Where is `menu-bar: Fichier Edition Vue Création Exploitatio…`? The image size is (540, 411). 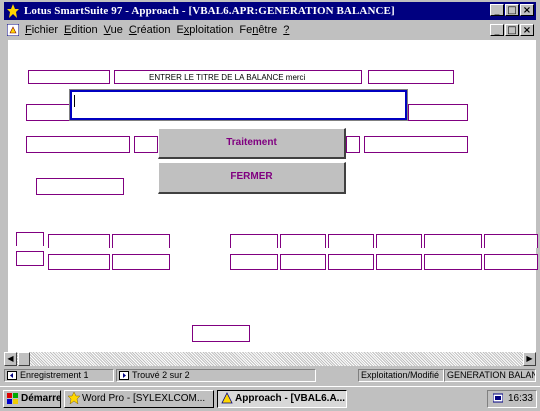 menu-bar: Fichier Edition Vue Création Exploitatio… is located at coordinates (270, 30).